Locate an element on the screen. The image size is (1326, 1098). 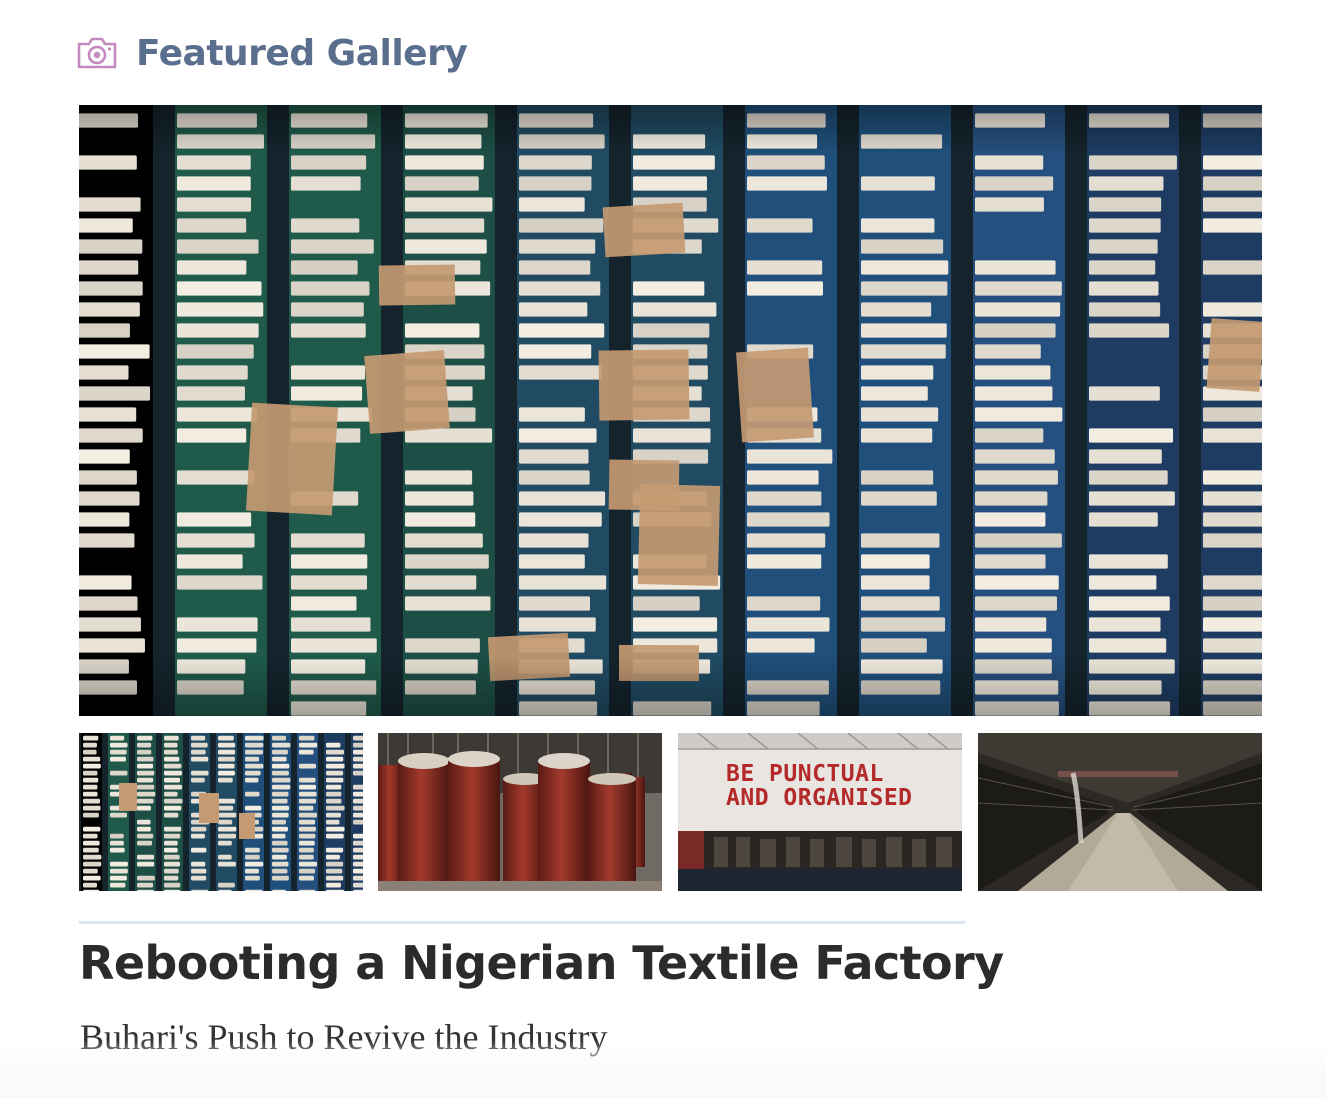
bottom-fade is located at coordinates (663, 1069).